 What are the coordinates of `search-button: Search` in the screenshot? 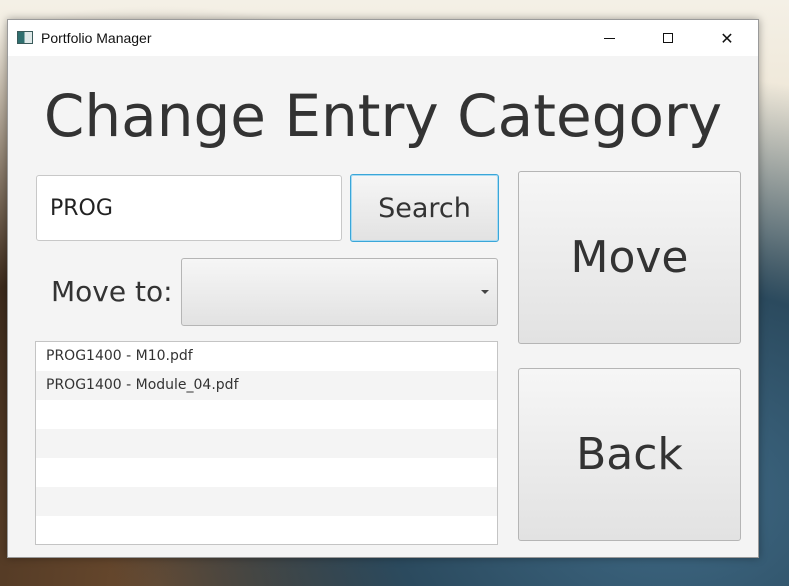 It's located at (424, 208).